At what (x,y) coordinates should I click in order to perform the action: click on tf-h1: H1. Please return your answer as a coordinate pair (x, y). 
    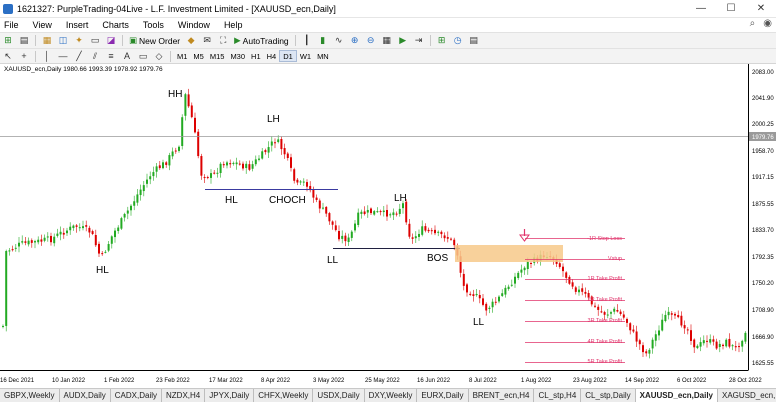
    Looking at the image, I should click on (256, 56).